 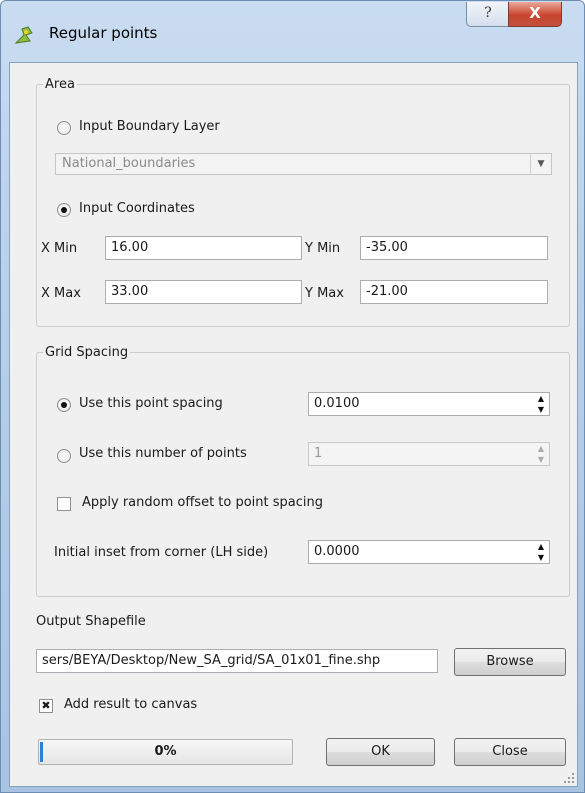 What do you see at coordinates (337, 403) in the screenshot?
I see `point-spacing-value: 0.0100` at bounding box center [337, 403].